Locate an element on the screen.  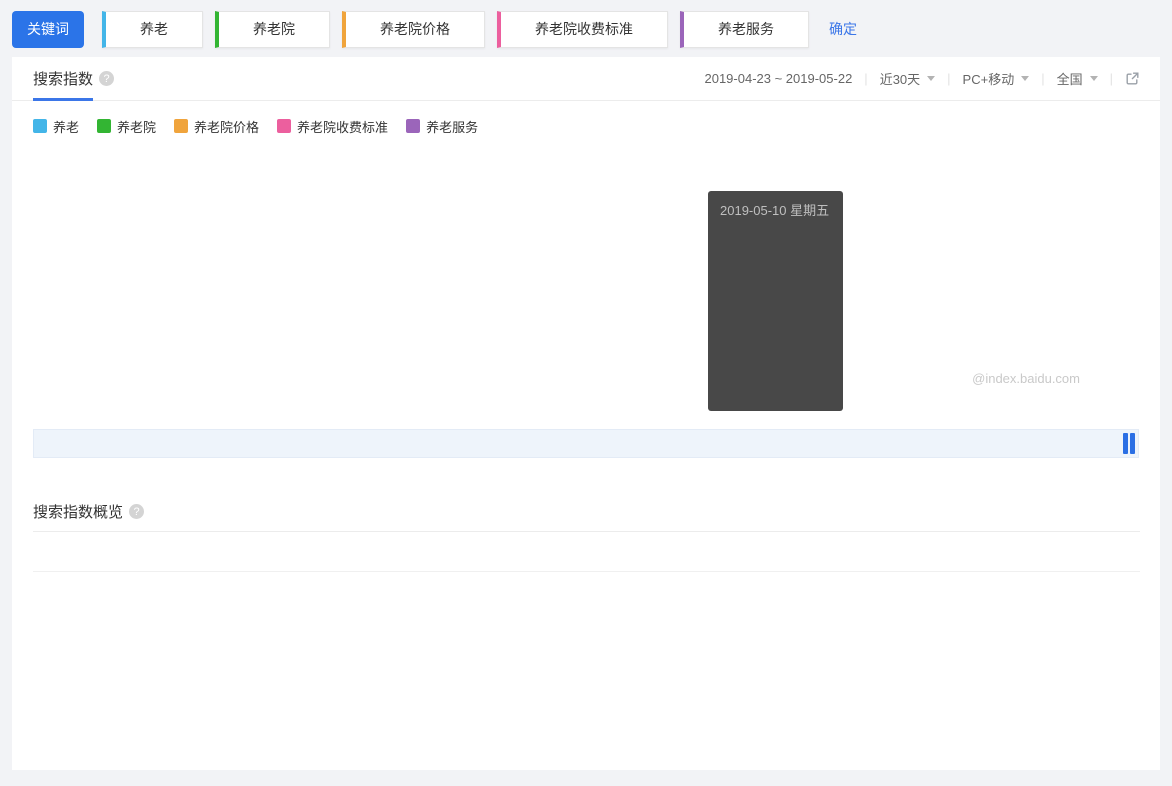
slider-handle-right is located at coordinates (1132, 443).